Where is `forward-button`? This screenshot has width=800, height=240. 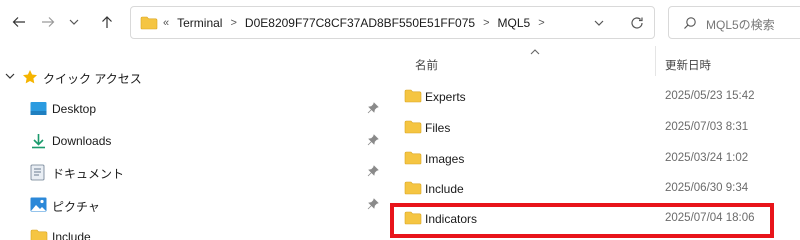
forward-button is located at coordinates (48, 22).